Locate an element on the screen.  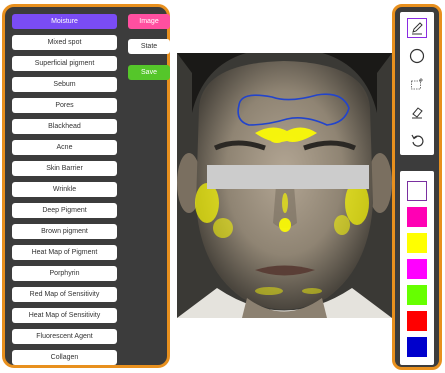
state-button: State is located at coordinates (149, 46).